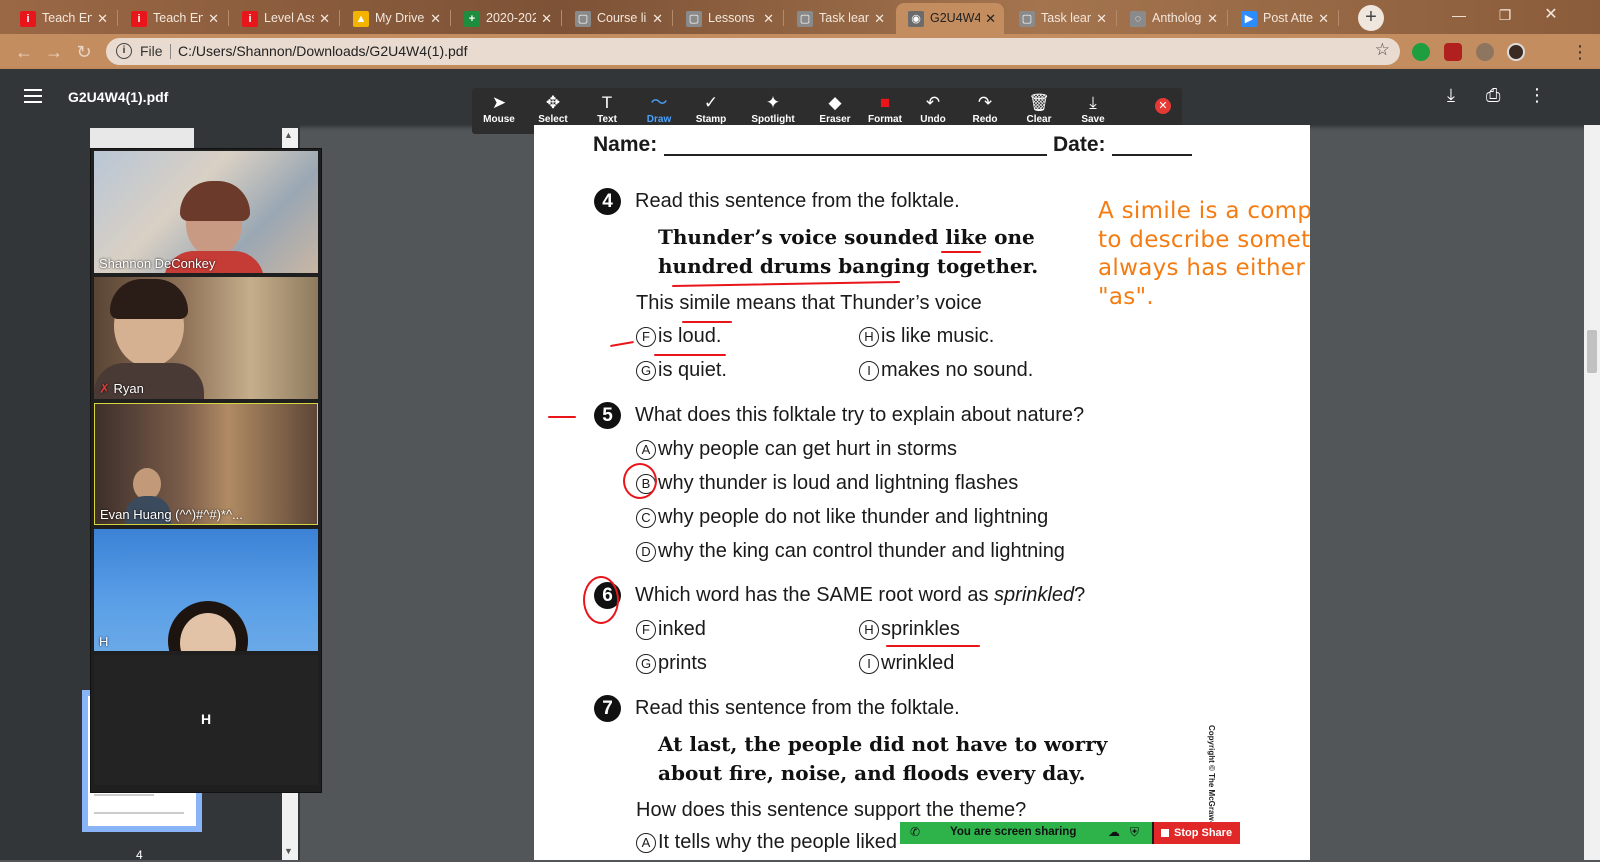 Image resolution: width=1600 pixels, height=862 pixels. What do you see at coordinates (796, 449) in the screenshot?
I see `option-a: Awhy people can get hurt in storms` at bounding box center [796, 449].